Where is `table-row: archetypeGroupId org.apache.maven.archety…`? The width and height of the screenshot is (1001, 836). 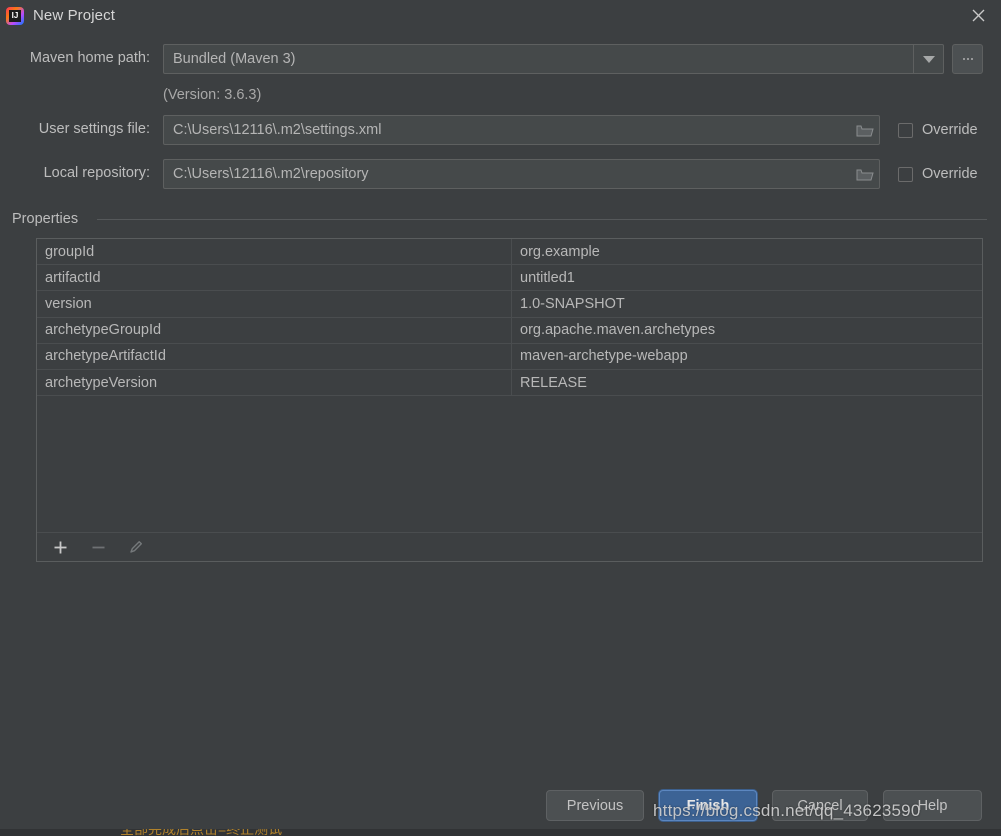 table-row: archetypeGroupId org.apache.maven.archety… is located at coordinates (509, 330).